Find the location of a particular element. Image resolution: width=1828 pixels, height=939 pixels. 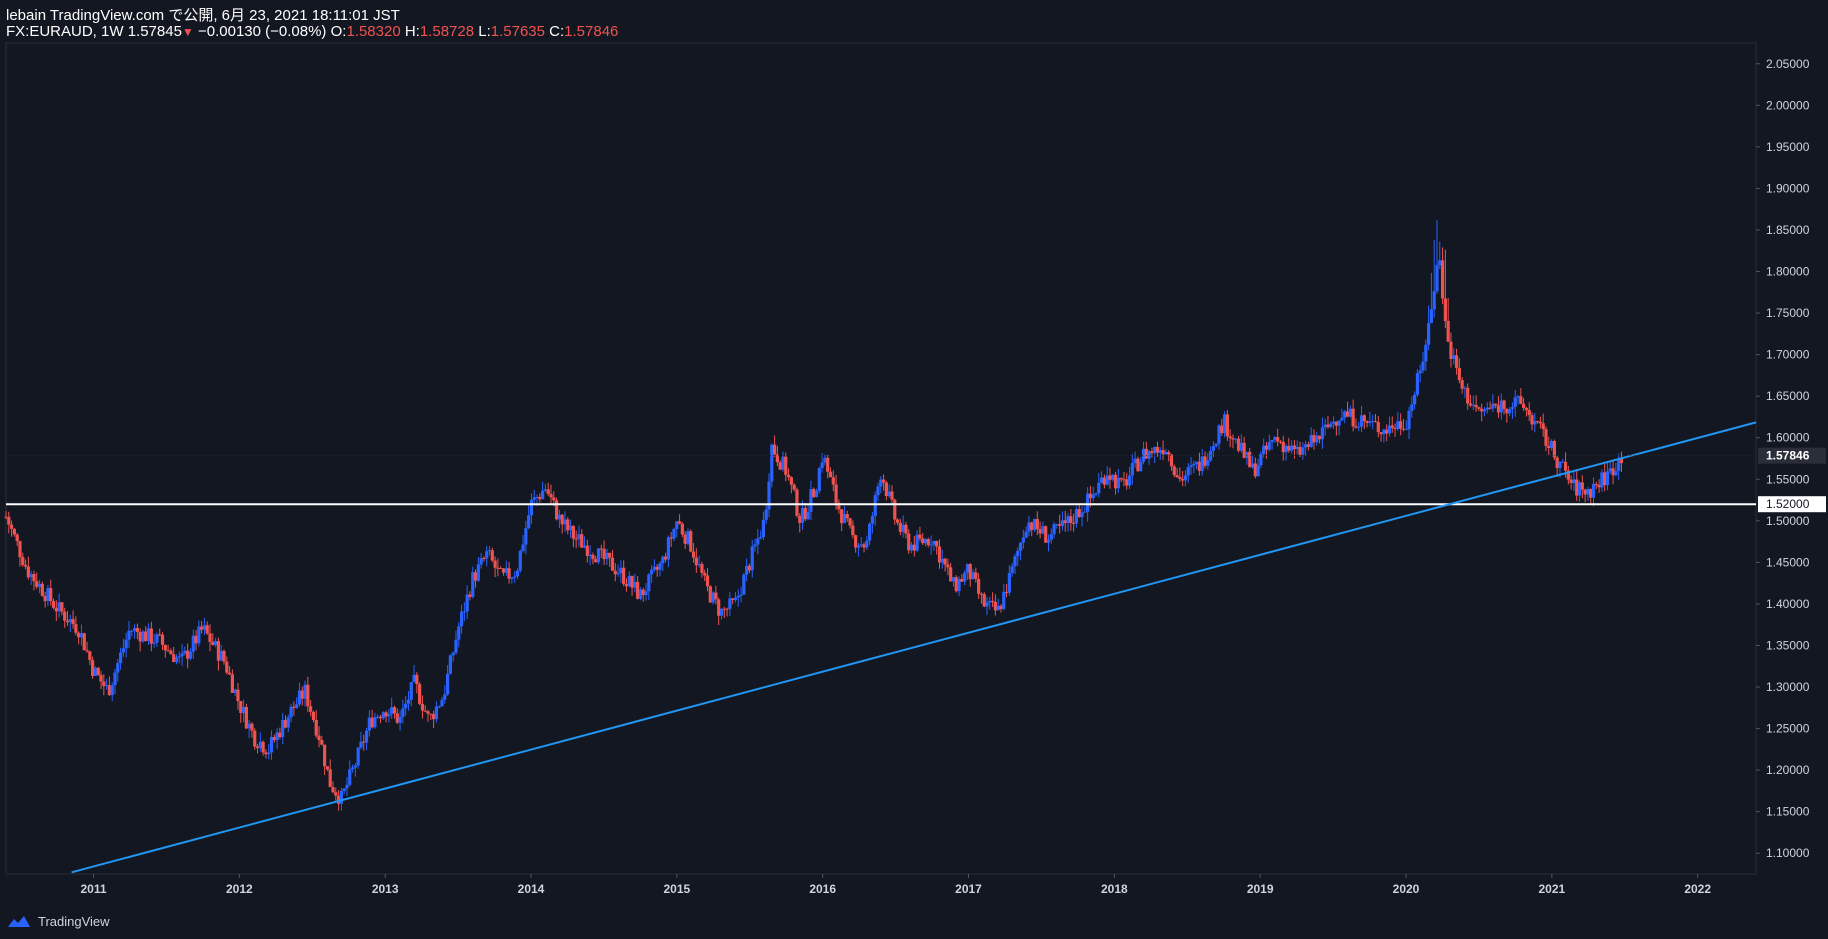

x-tick-label: 2014 is located at coordinates (531, 889).